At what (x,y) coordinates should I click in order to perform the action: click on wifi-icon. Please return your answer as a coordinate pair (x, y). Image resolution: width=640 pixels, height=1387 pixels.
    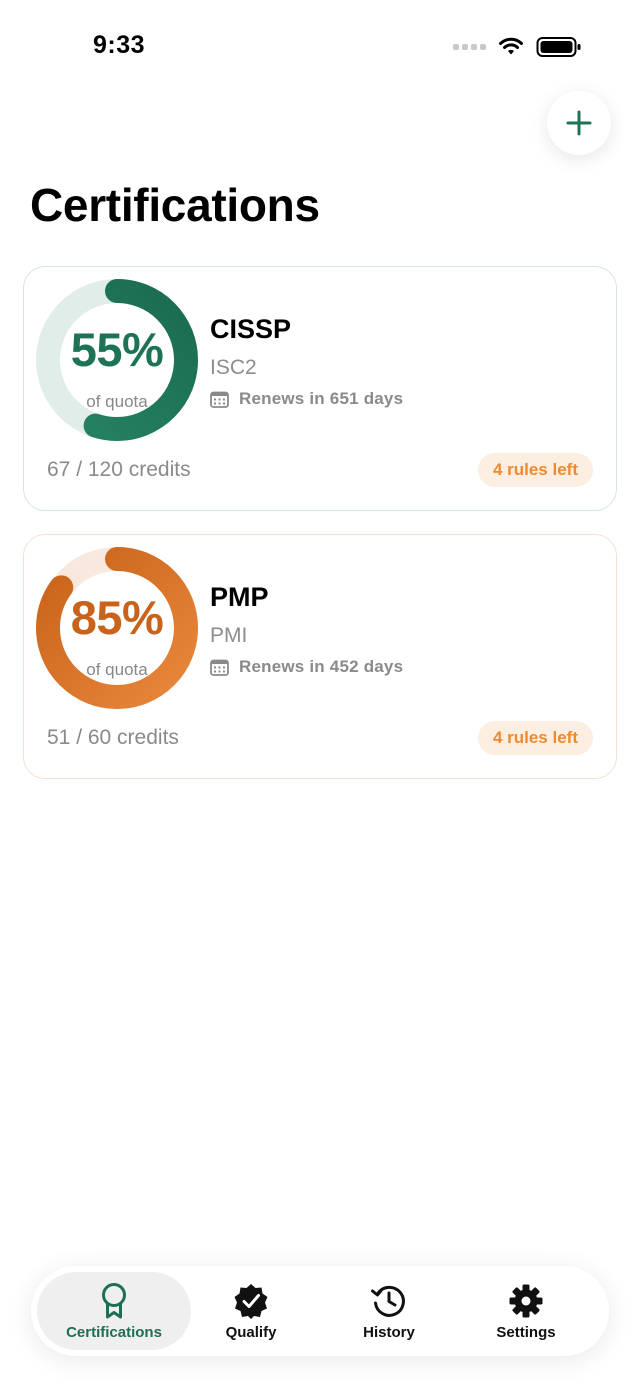
    Looking at the image, I should click on (511, 46).